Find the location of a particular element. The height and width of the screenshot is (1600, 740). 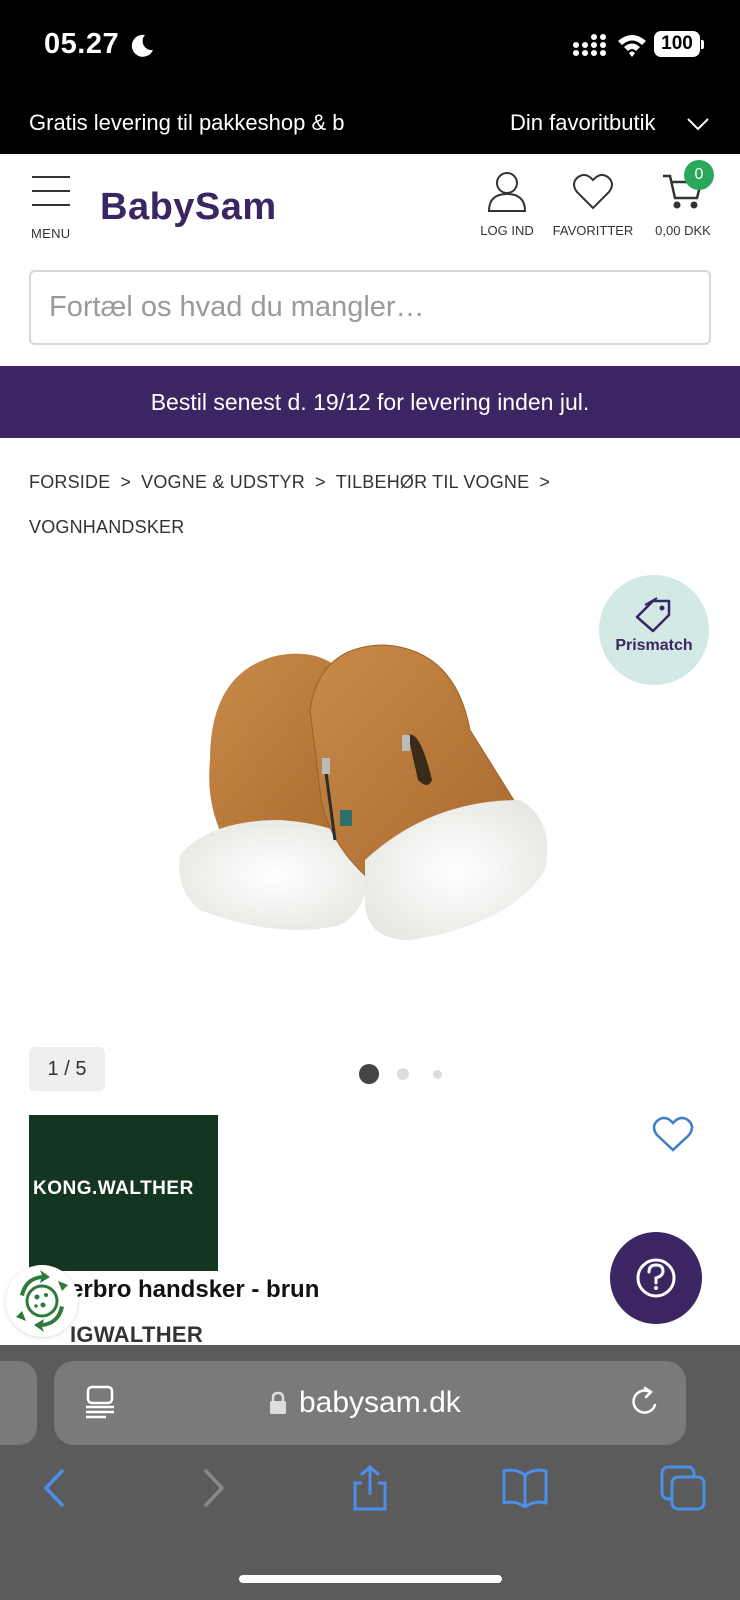

carousel-dots is located at coordinates (404, 1074).